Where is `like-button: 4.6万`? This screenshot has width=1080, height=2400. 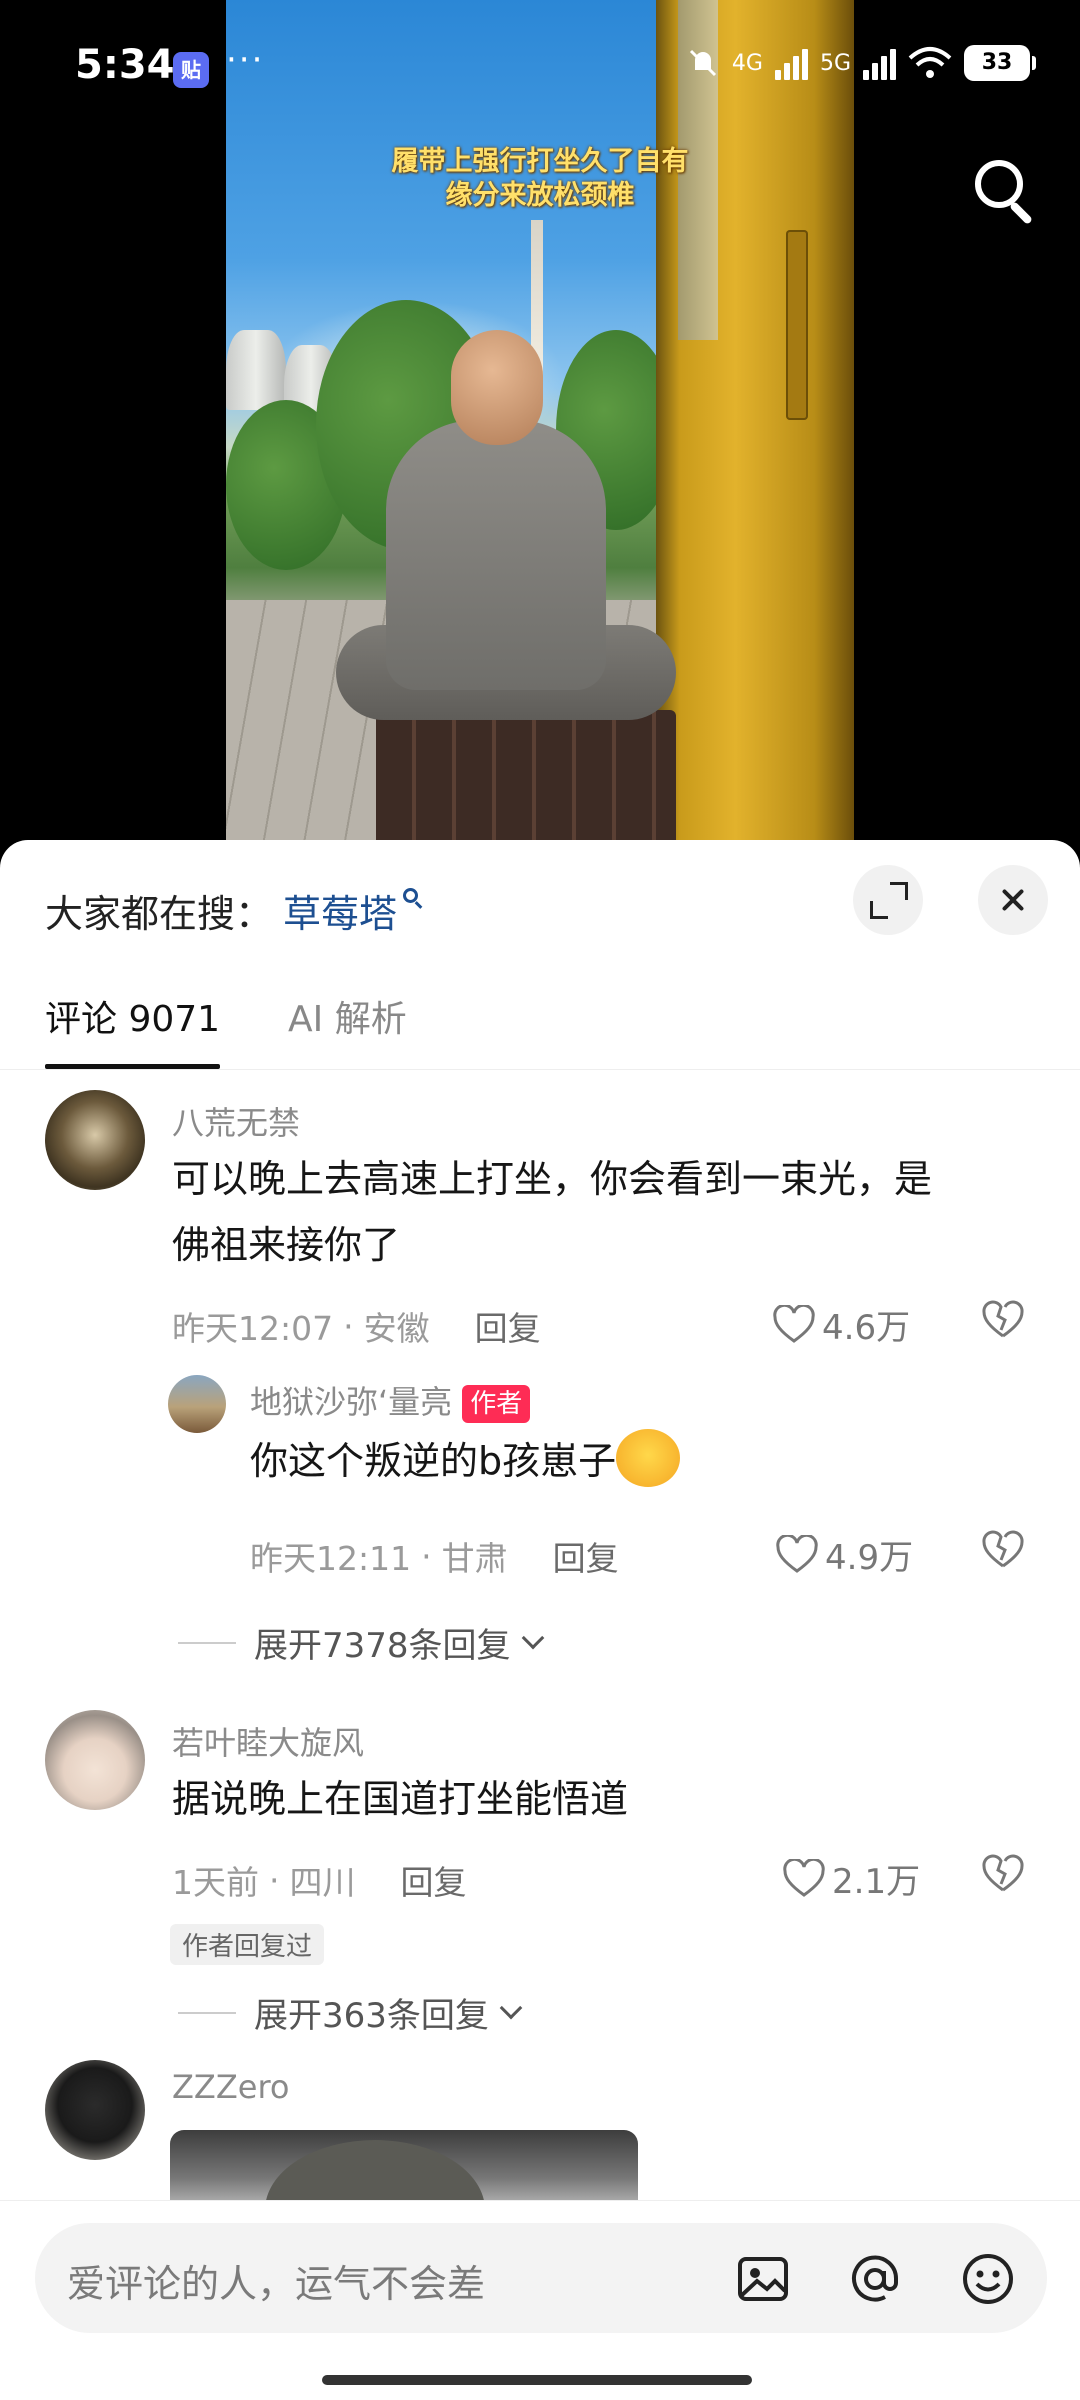
like-button: 4.6万 is located at coordinates (841, 1324).